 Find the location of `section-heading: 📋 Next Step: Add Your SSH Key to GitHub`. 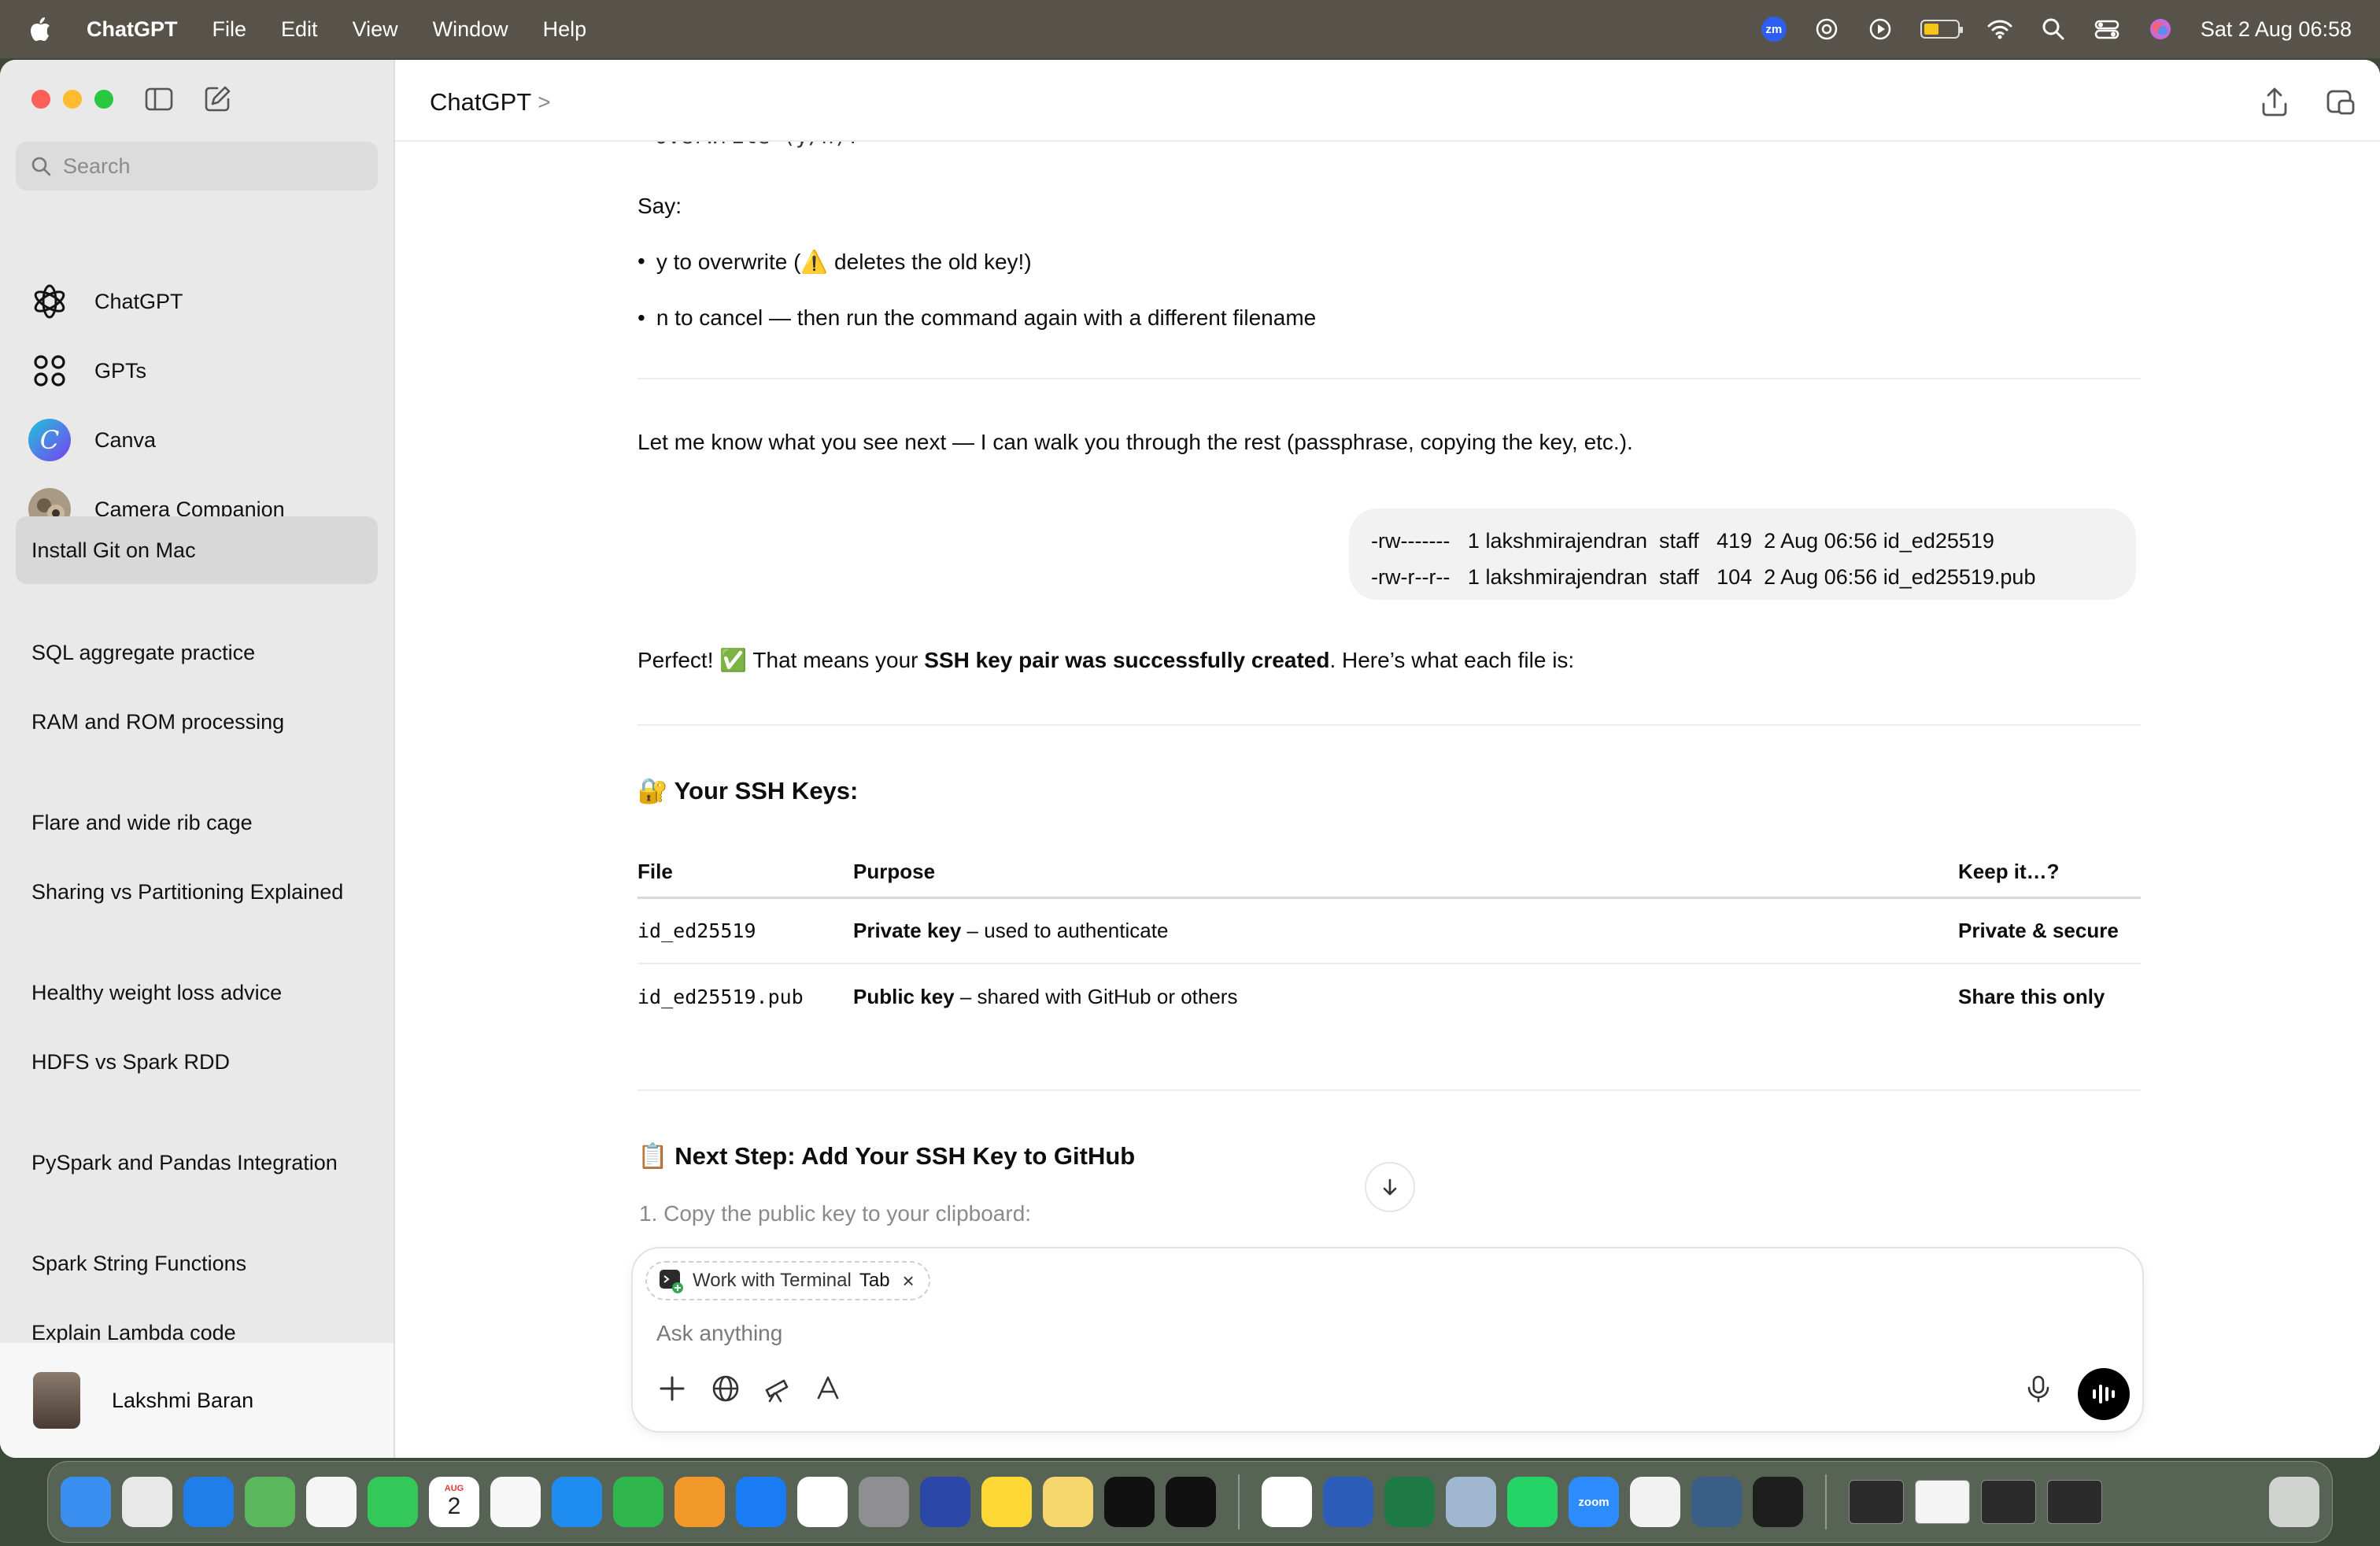

section-heading: 📋 Next Step: Add Your SSH Key to GitHub is located at coordinates (887, 1156).